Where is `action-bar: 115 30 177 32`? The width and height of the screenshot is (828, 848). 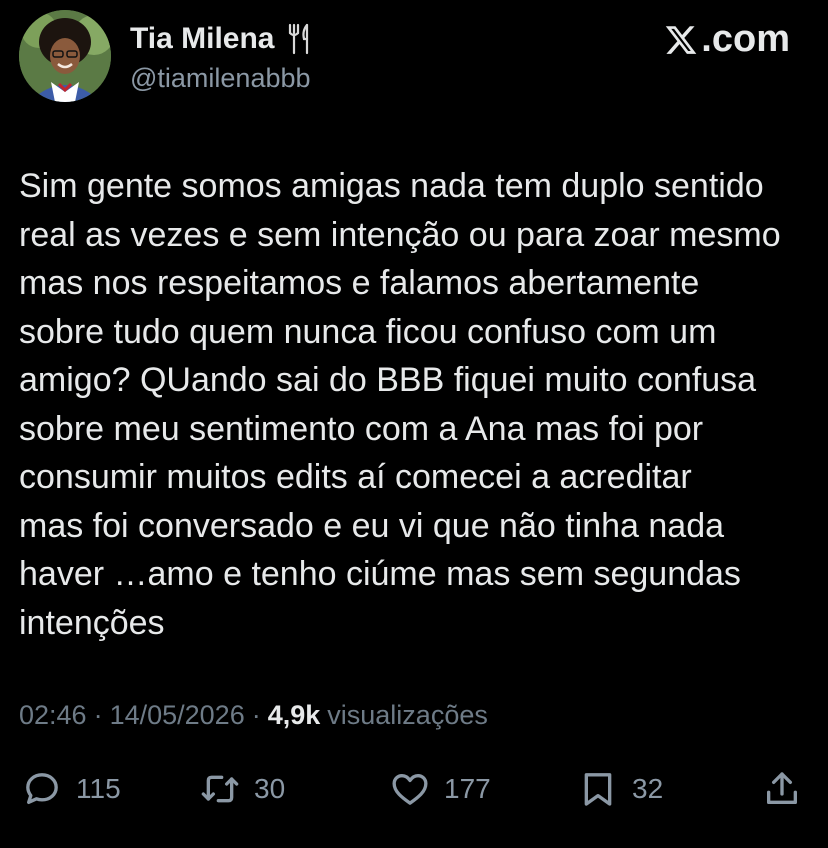 action-bar: 115 30 177 32 is located at coordinates (414, 789).